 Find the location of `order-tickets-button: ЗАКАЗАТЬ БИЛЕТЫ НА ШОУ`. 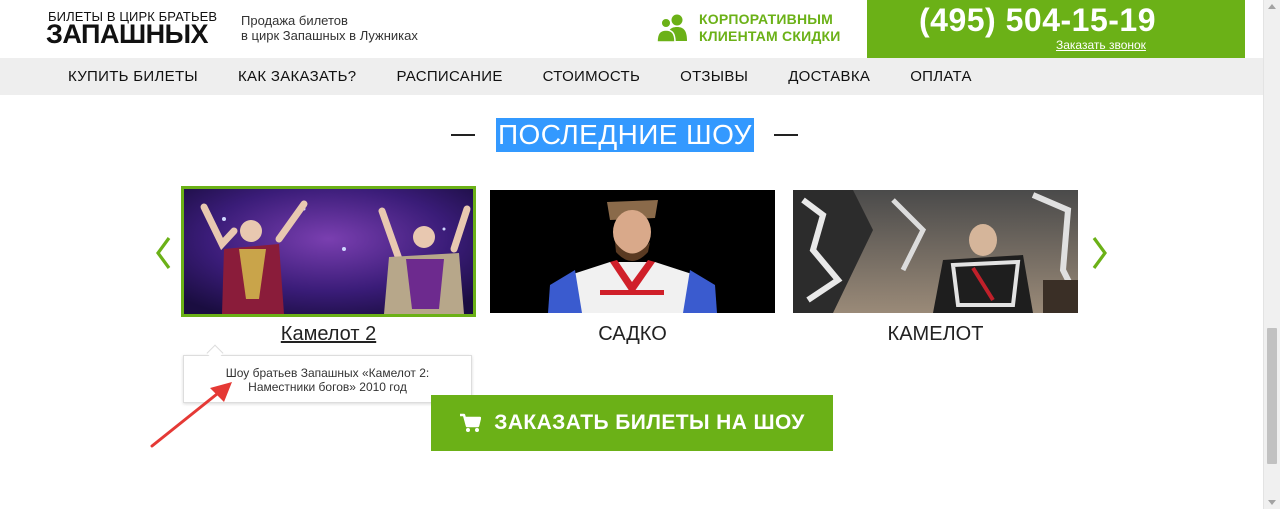

order-tickets-button: ЗАКАЗАТЬ БИЛЕТЫ НА ШОУ is located at coordinates (632, 423).